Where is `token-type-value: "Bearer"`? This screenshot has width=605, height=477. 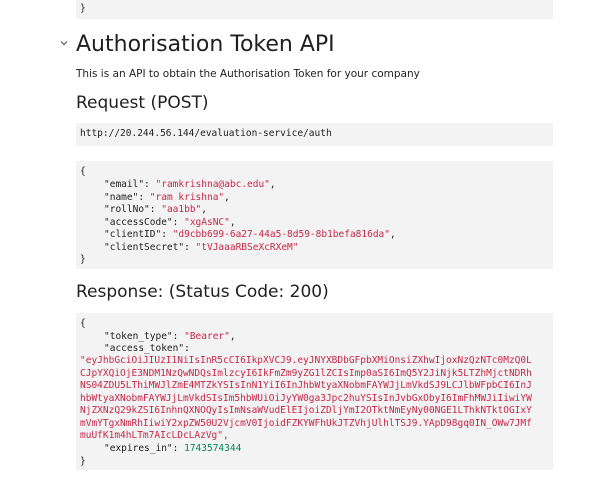
token-type-value: "Bearer" is located at coordinates (207, 336).